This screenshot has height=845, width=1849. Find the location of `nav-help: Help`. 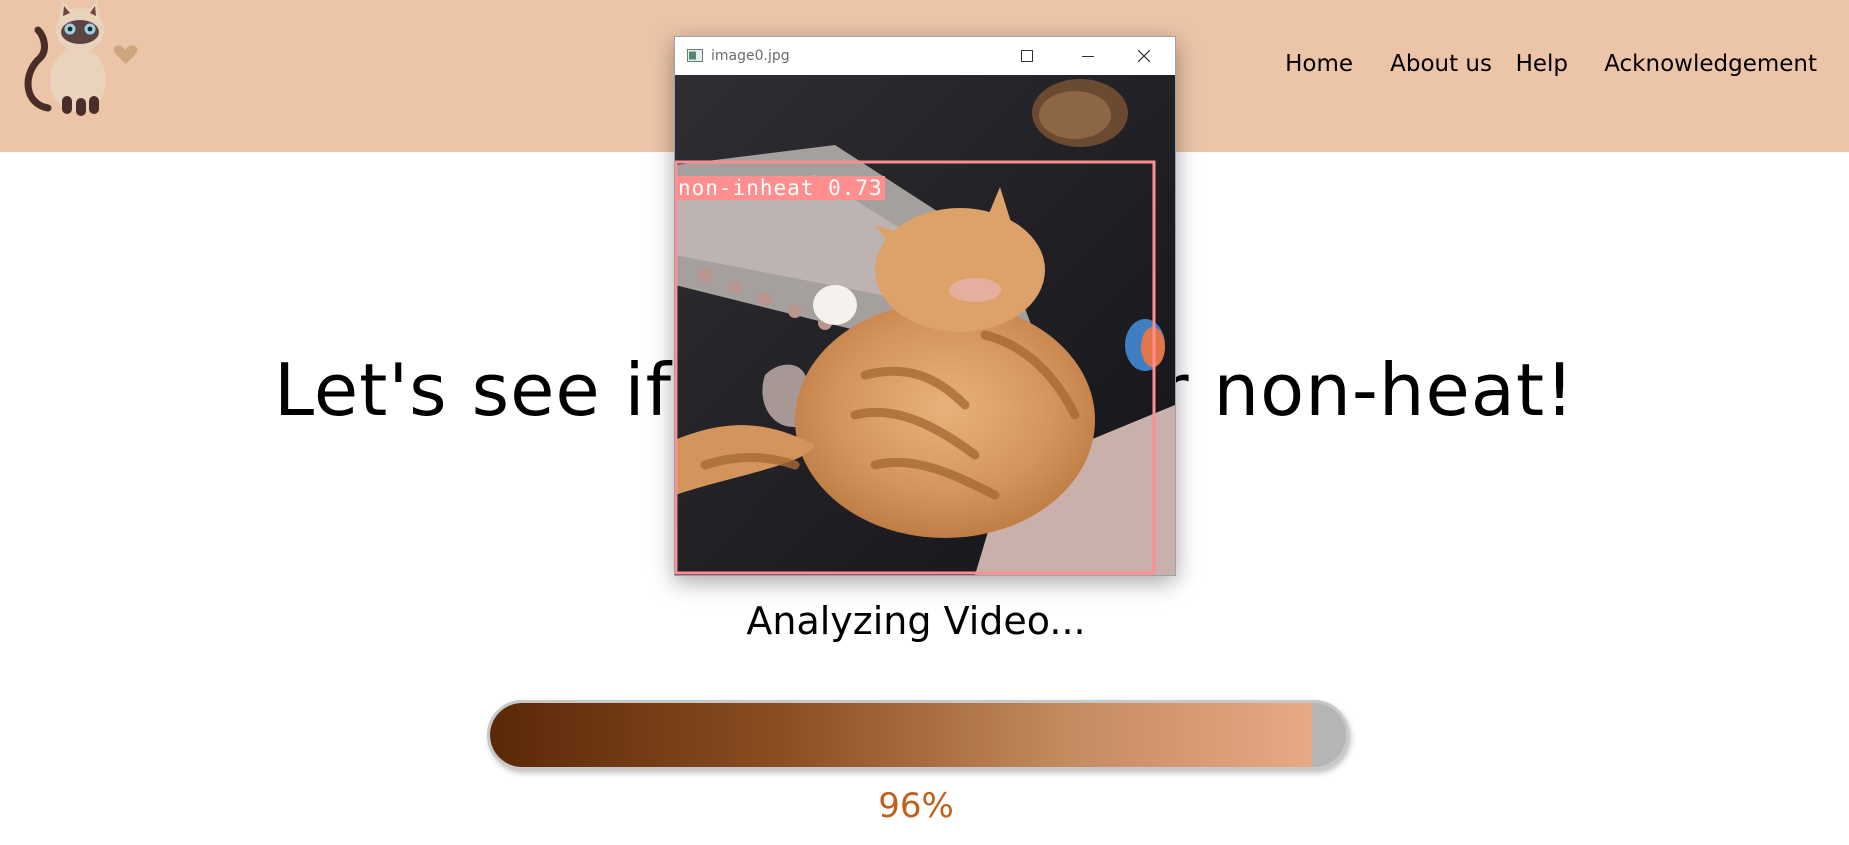

nav-help: Help is located at coordinates (1542, 64).